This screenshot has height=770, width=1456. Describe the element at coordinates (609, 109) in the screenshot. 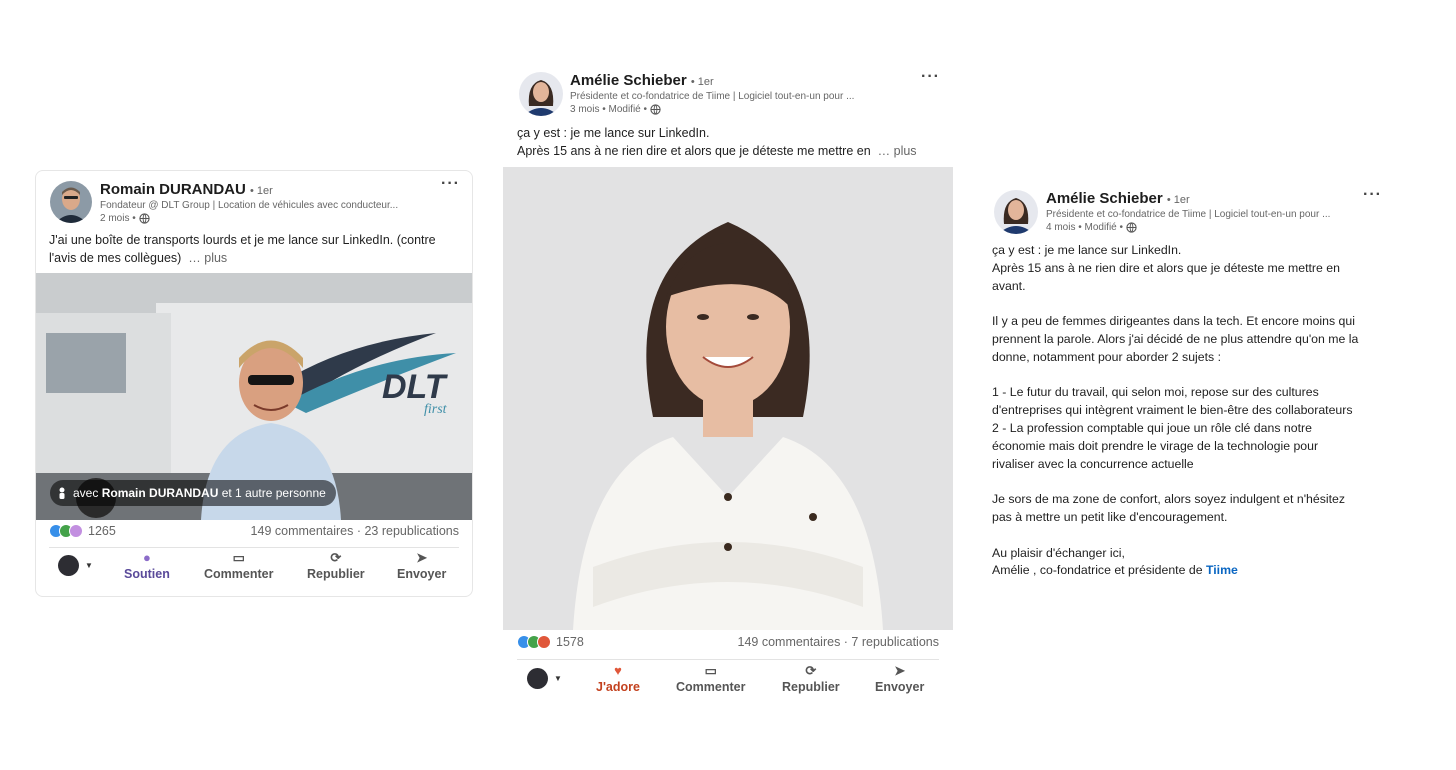

I see `post-time: 3 mois • Modifié •` at that location.